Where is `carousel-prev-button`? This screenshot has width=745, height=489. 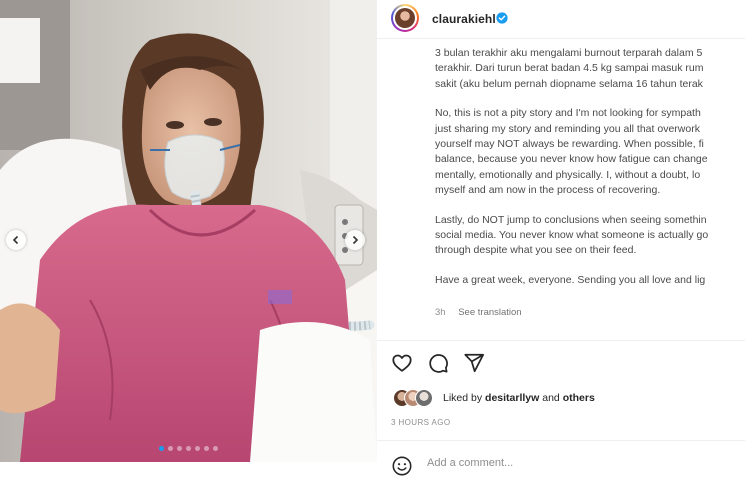
carousel-prev-button is located at coordinates (16, 240).